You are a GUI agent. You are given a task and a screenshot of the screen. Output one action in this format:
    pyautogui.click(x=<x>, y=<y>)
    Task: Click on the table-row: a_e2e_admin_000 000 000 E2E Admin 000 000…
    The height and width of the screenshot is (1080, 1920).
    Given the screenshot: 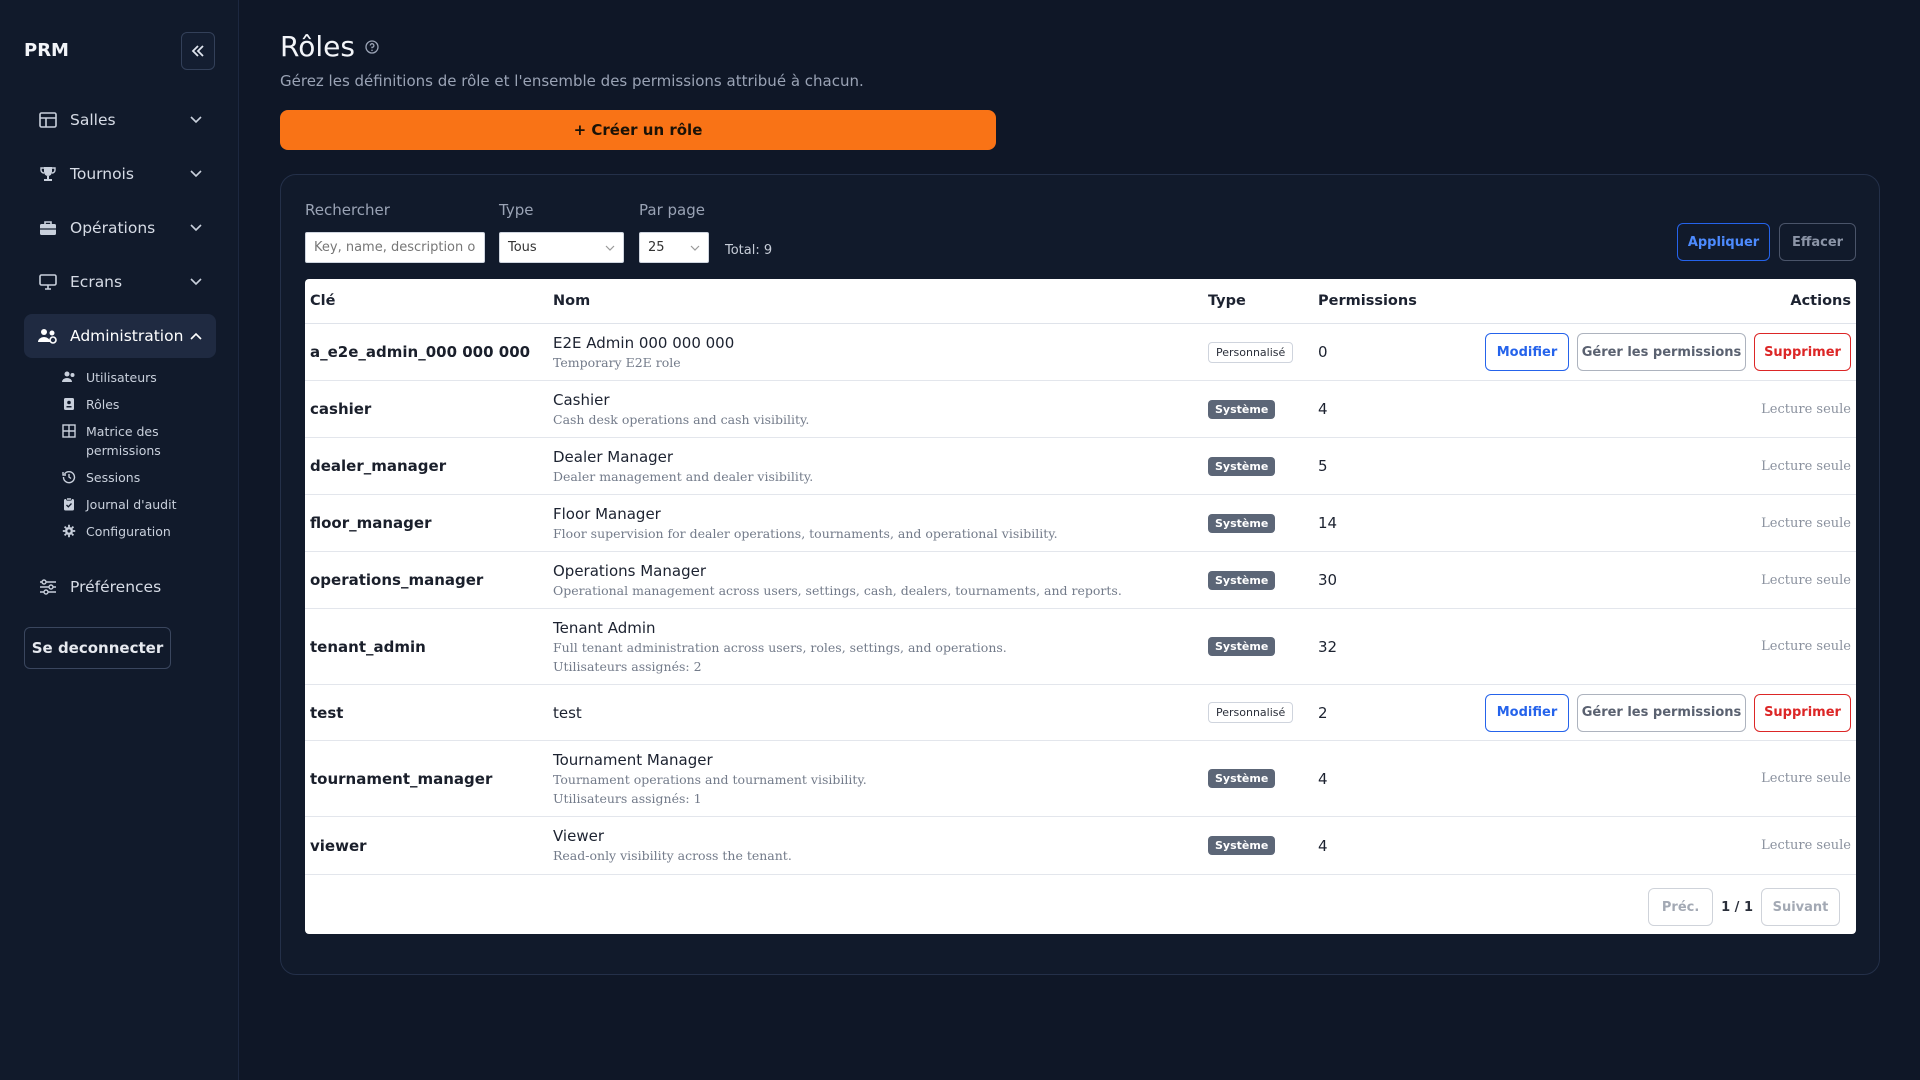 What is the action you would take?
    pyautogui.click(x=1080, y=352)
    